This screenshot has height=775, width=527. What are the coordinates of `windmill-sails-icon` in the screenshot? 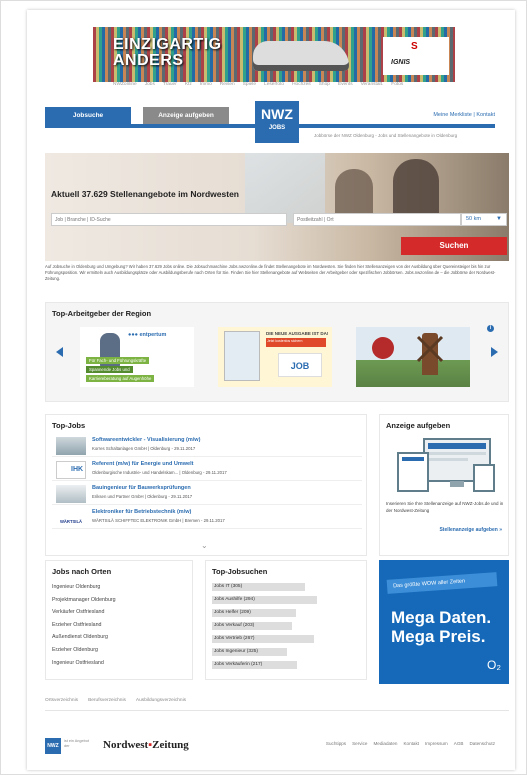 It's located at (430, 349).